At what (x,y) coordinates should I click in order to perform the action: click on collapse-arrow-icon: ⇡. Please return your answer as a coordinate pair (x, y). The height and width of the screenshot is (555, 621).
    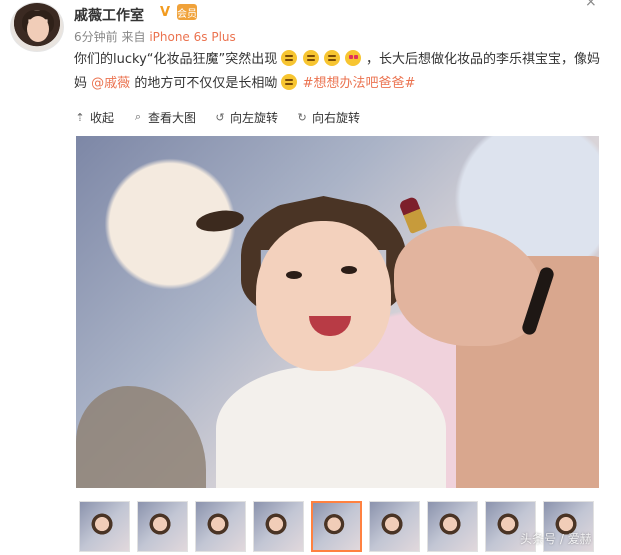
    Looking at the image, I should click on (80, 117).